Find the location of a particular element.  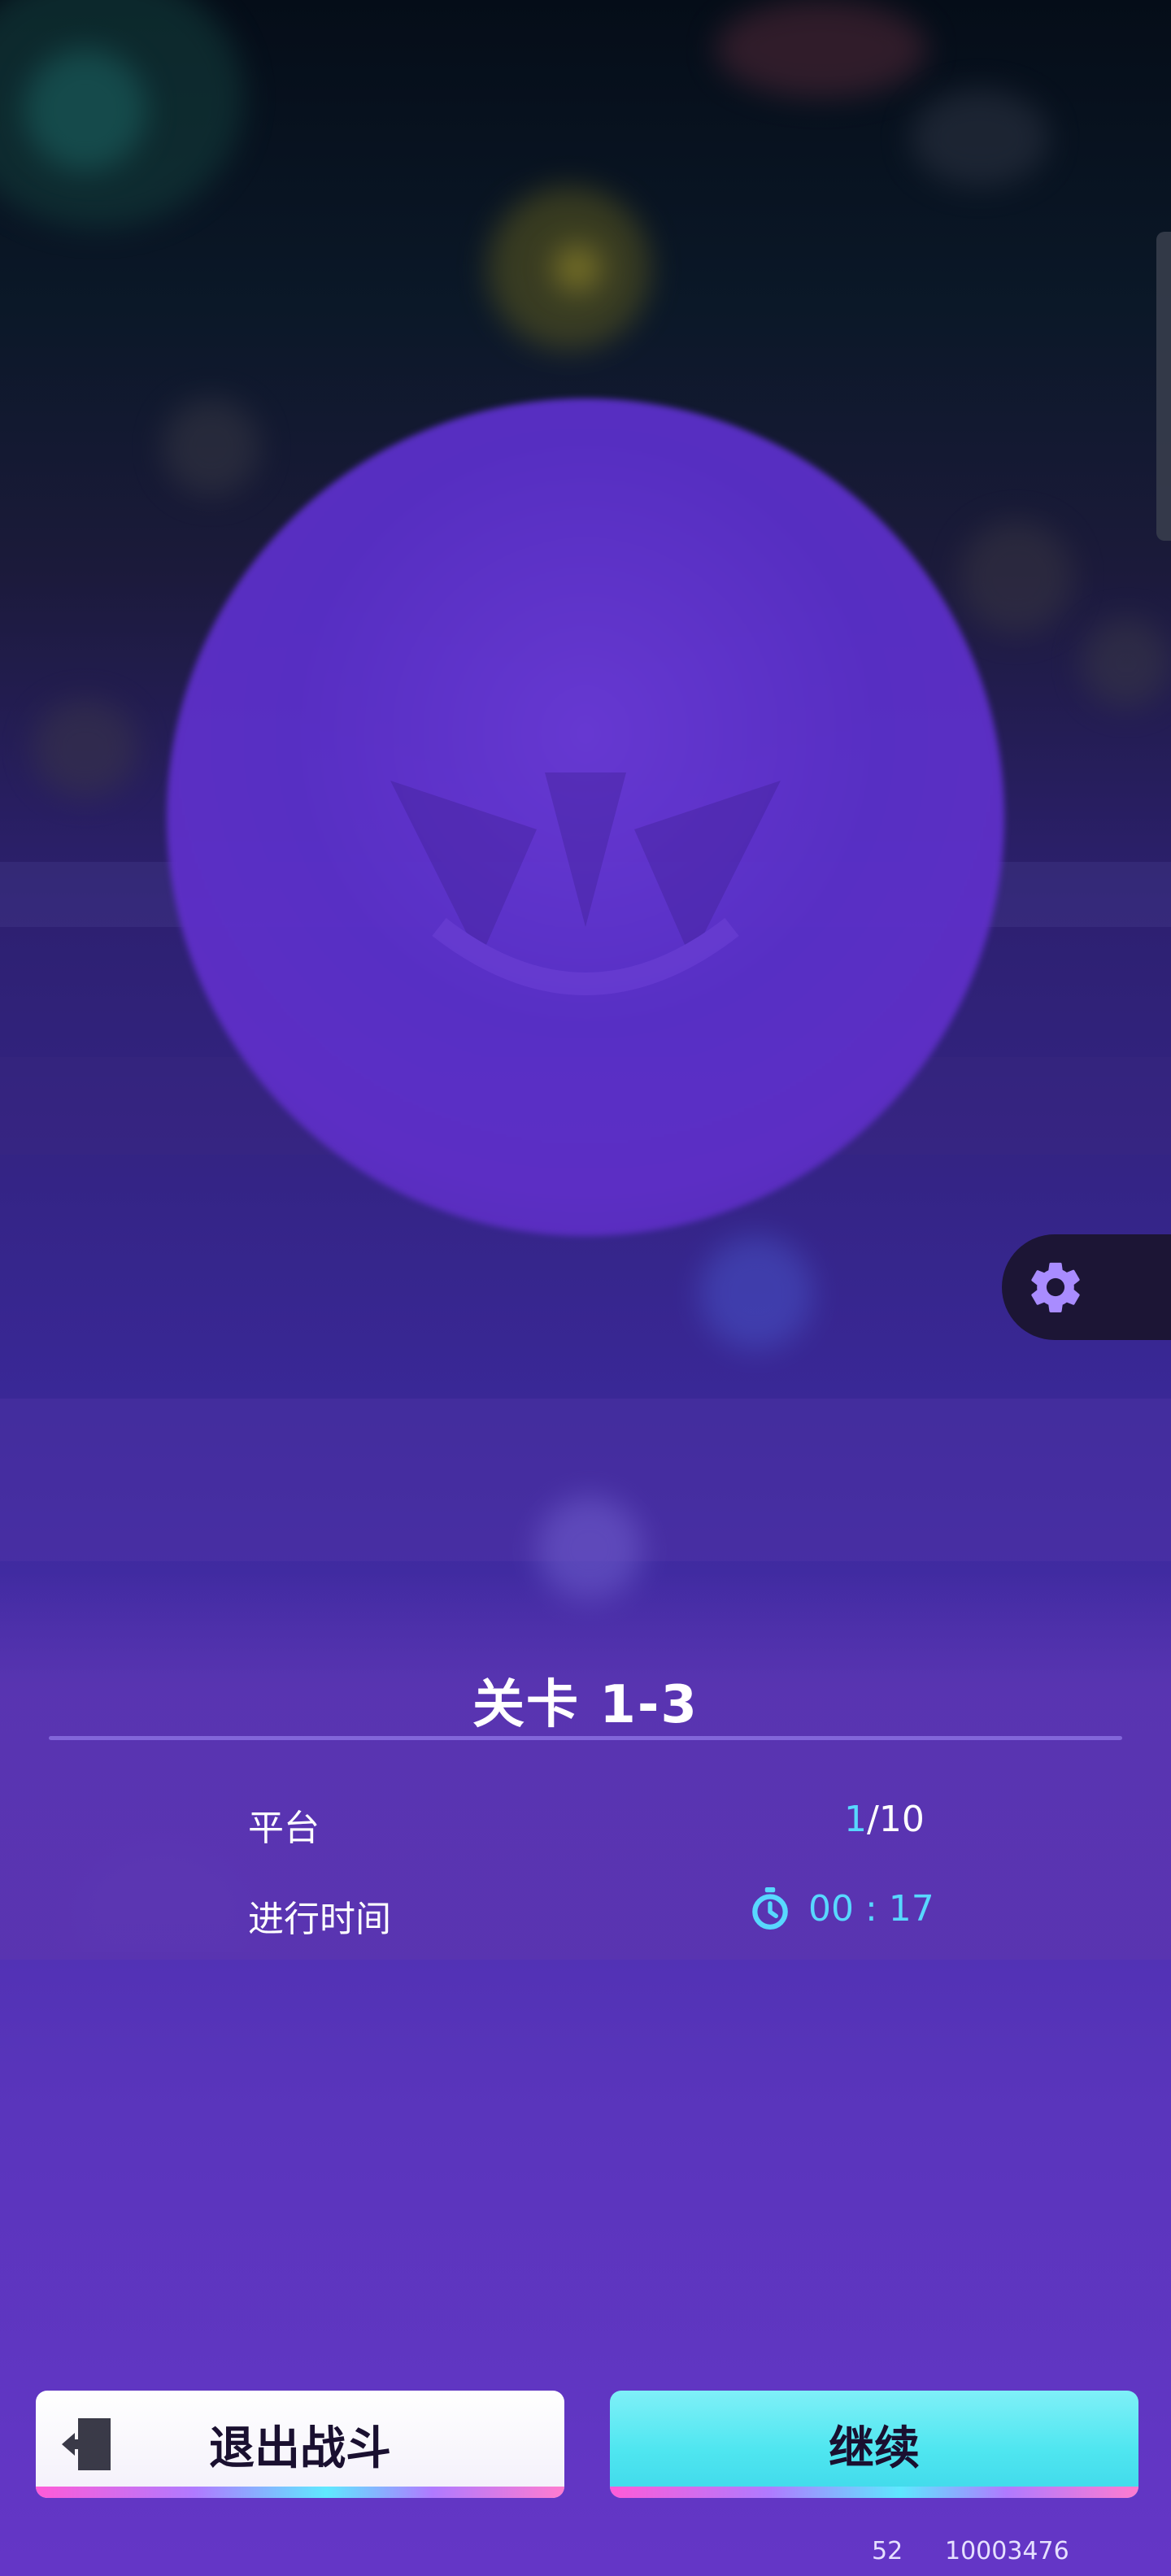

title-divider is located at coordinates (585, 1738).